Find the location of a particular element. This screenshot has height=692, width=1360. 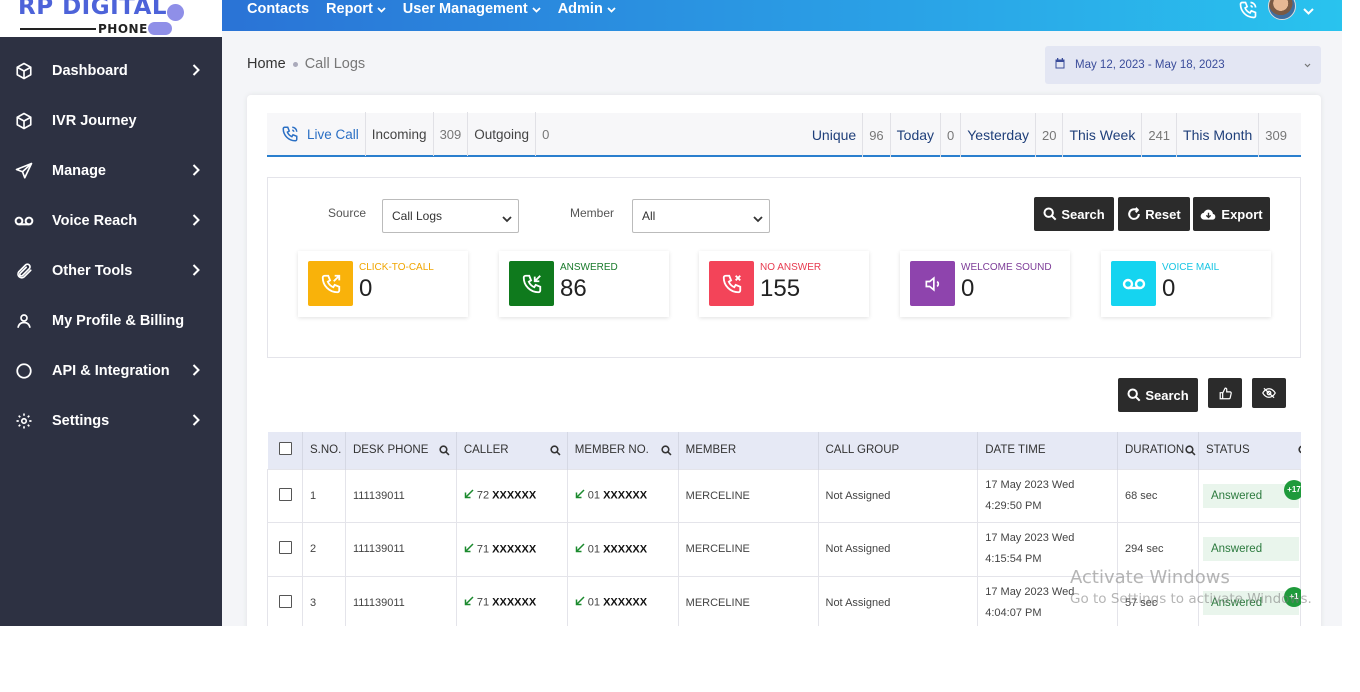

tab-incoming: Incoming is located at coordinates (400, 134).